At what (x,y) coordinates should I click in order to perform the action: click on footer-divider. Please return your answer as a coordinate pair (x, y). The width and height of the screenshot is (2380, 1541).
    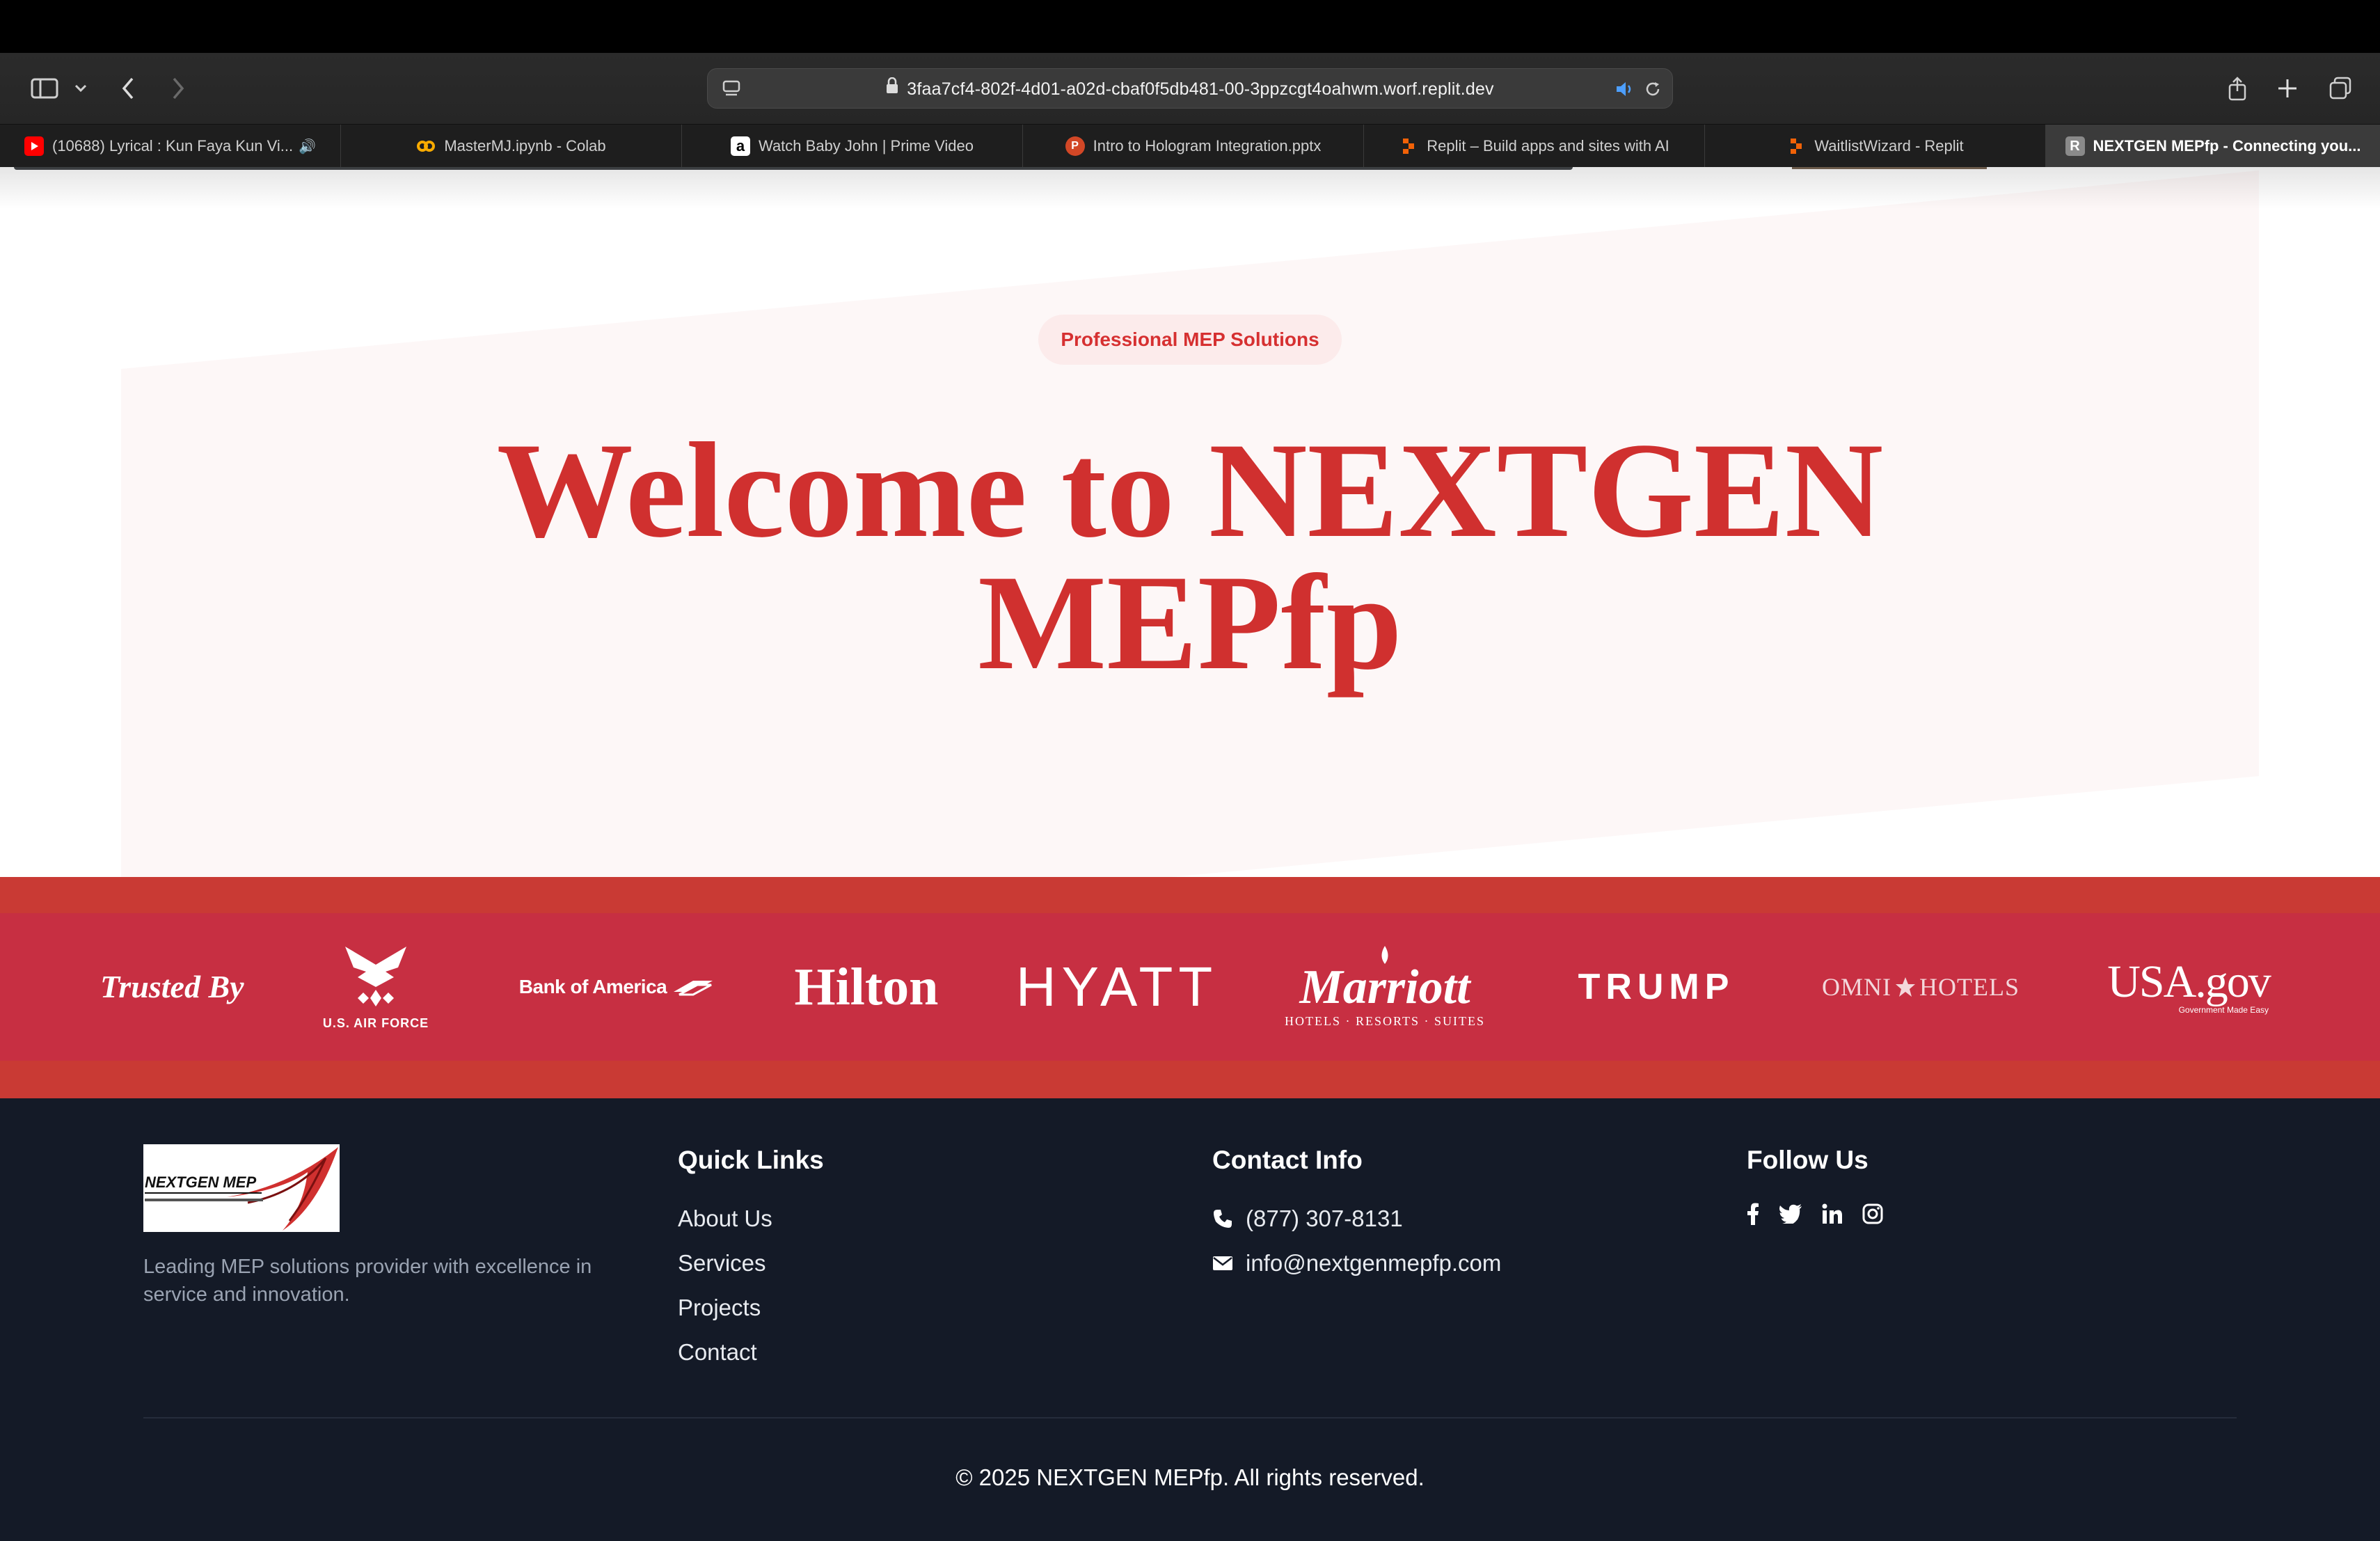
    Looking at the image, I should click on (1190, 1417).